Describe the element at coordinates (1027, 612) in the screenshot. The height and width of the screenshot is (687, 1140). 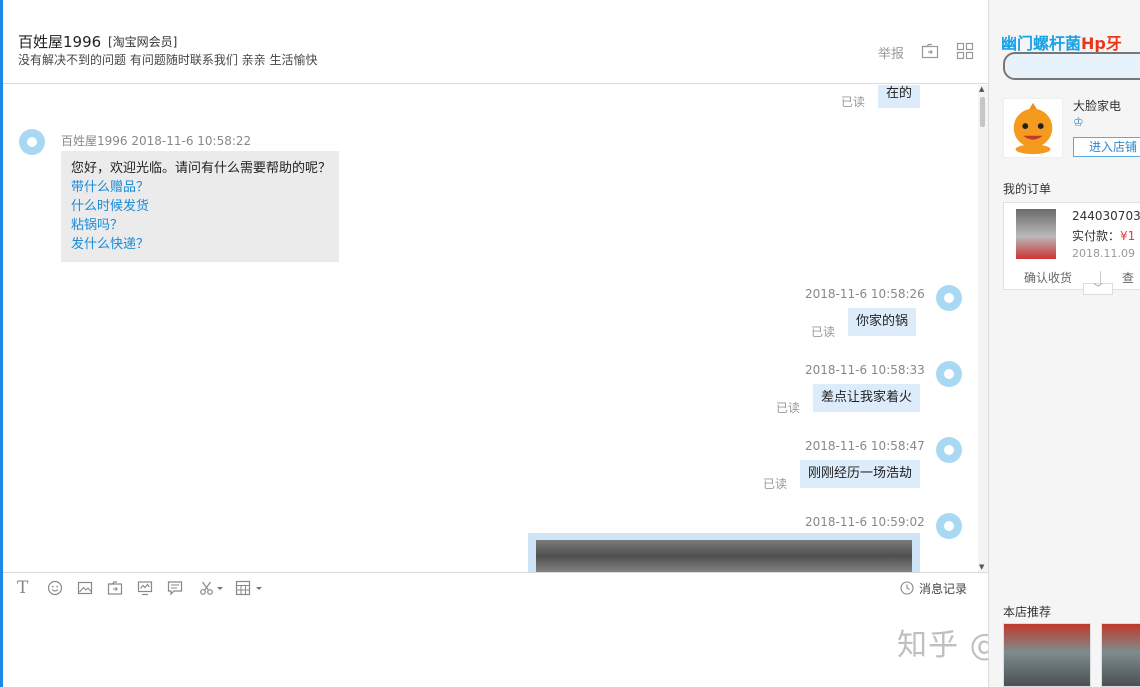
I see `recommend-title: 本店推荐` at that location.